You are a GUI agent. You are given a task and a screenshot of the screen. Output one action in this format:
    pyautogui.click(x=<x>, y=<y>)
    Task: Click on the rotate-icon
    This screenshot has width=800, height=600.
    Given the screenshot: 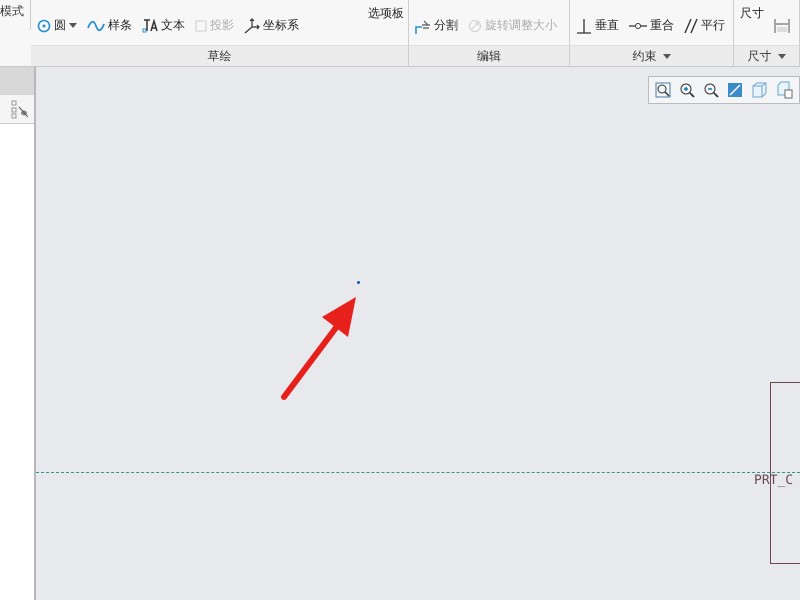 What is the action you would take?
    pyautogui.click(x=475, y=25)
    